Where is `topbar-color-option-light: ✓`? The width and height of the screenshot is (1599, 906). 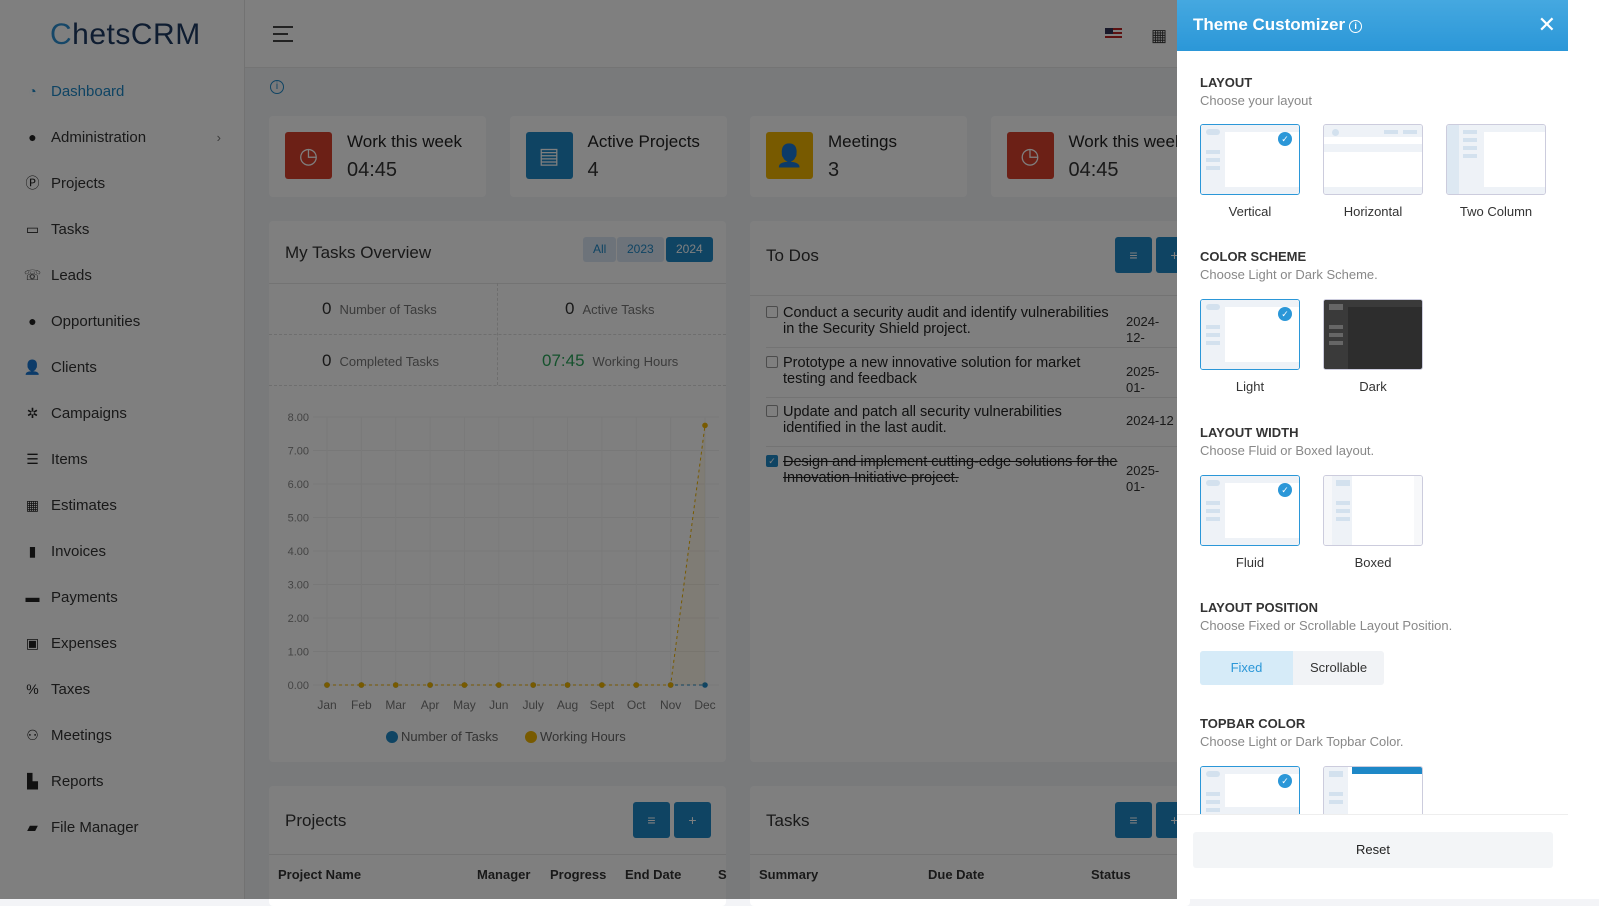 topbar-color-option-light: ✓ is located at coordinates (1250, 790).